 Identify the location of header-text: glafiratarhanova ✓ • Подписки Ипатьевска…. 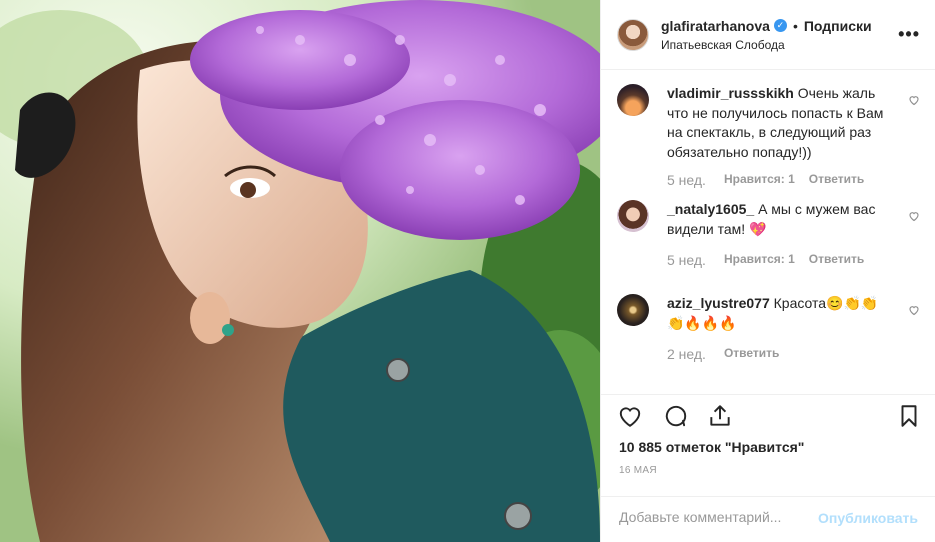
(766, 35).